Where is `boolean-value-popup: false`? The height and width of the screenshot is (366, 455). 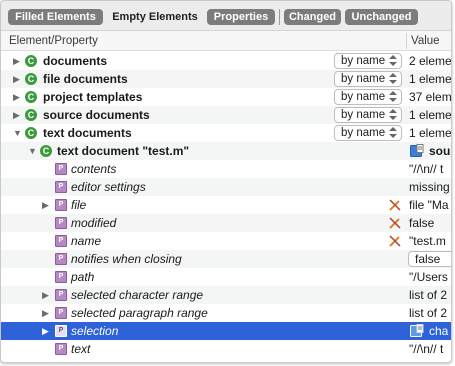 boolean-value-popup: false is located at coordinates (429, 259).